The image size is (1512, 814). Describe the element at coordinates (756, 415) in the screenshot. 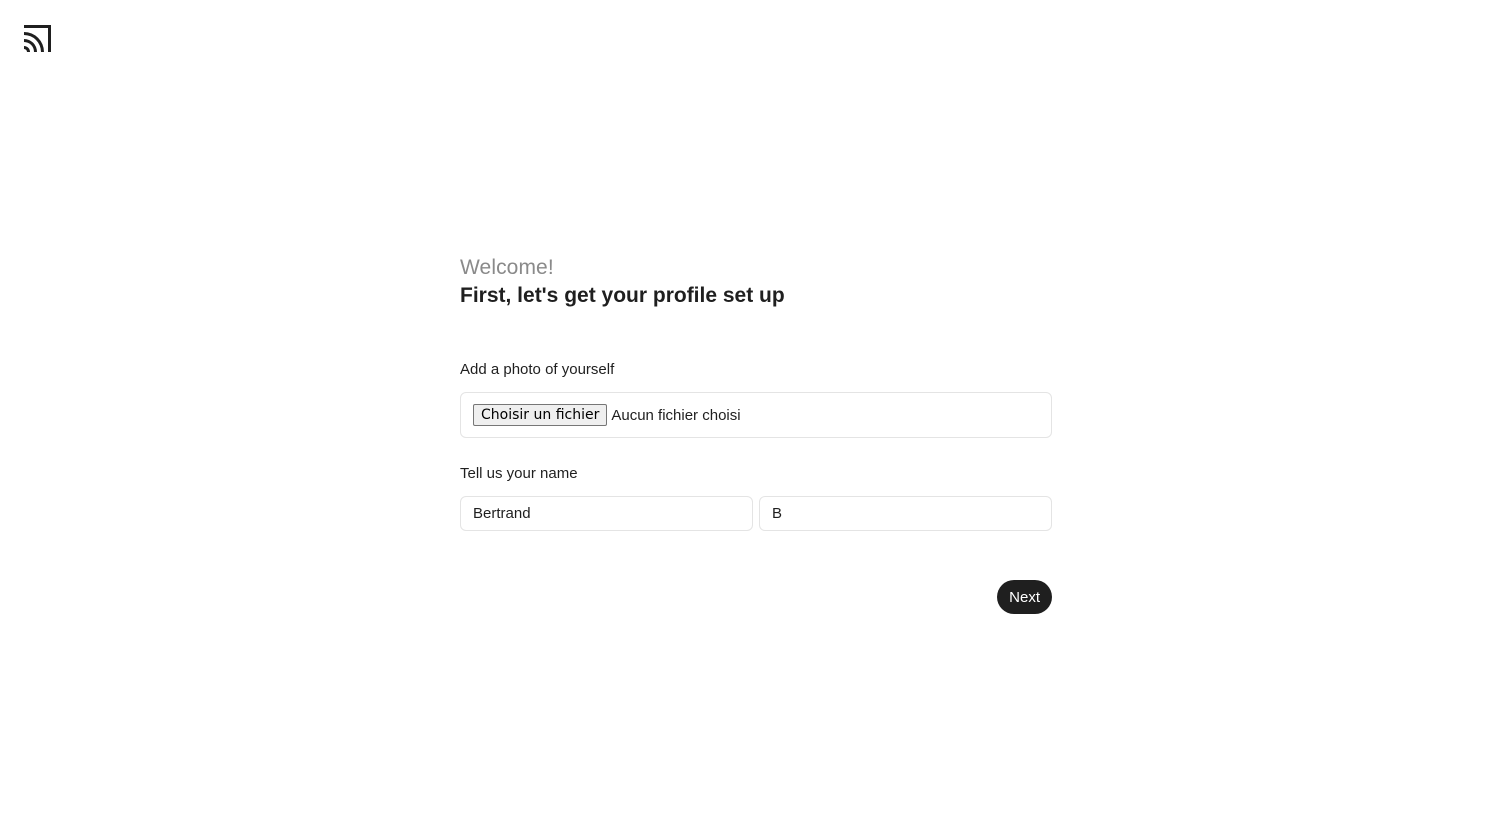

I see `photo-file-input: Choisir un fichier Aucun fichier choisi` at that location.